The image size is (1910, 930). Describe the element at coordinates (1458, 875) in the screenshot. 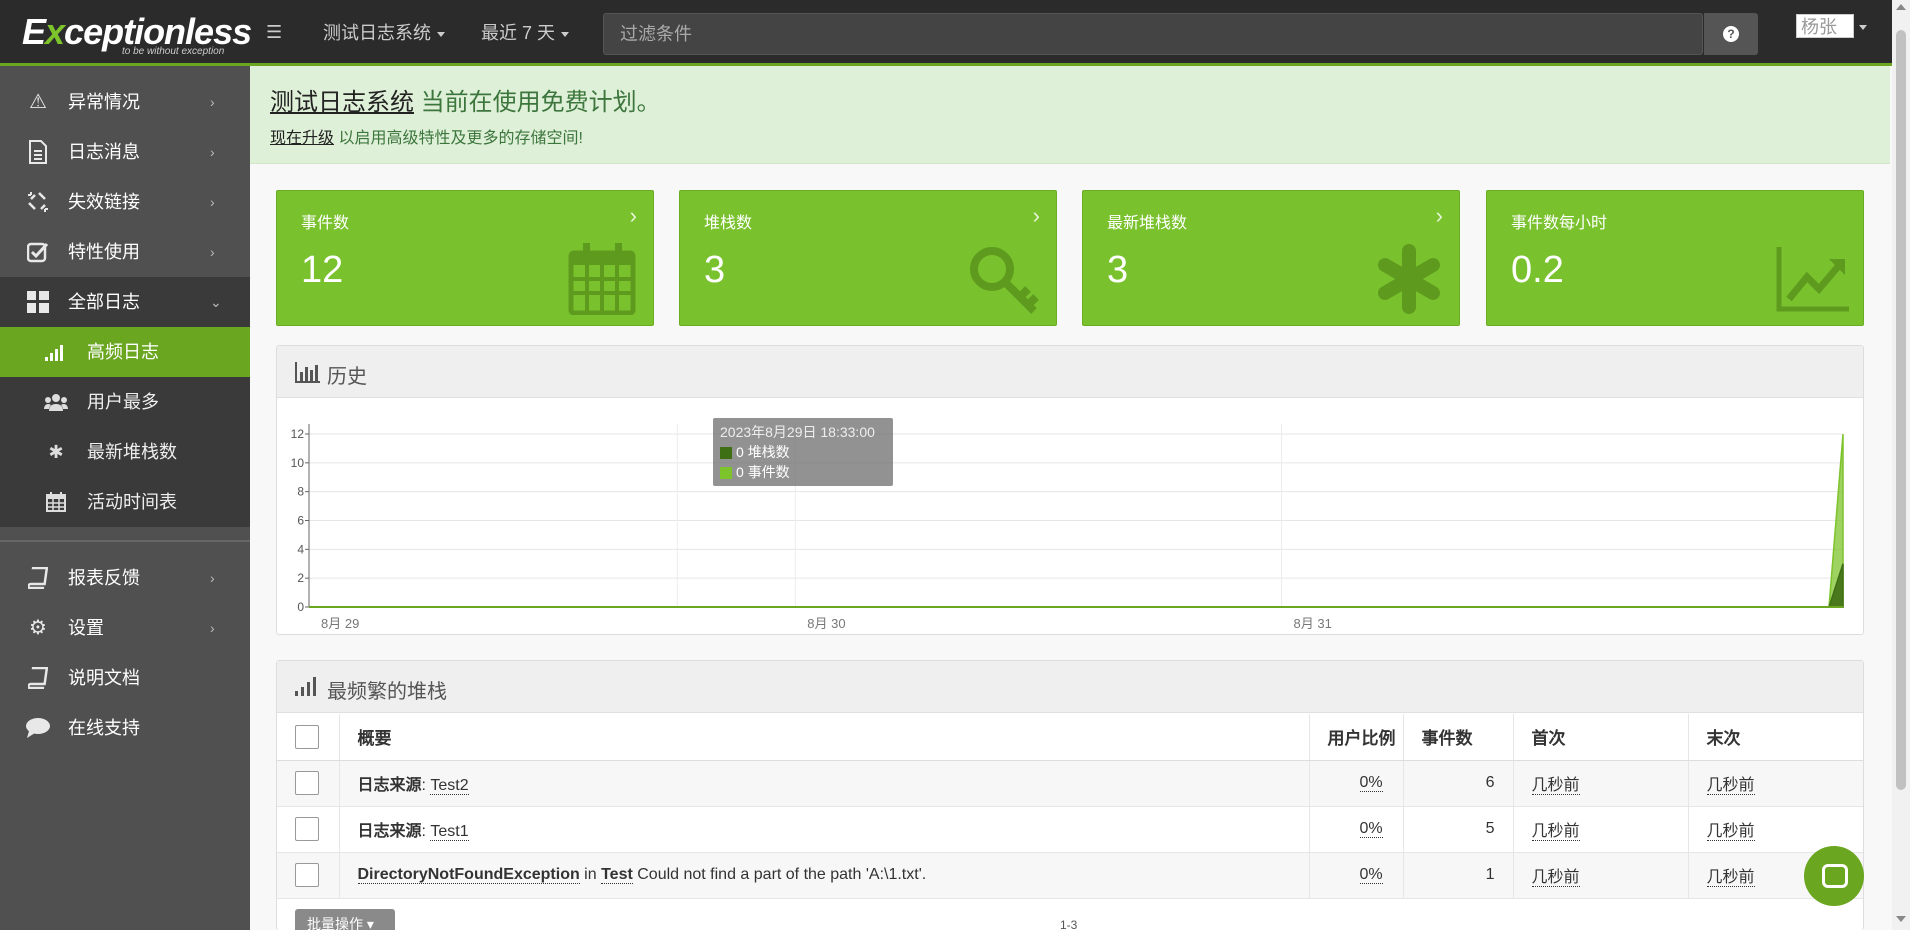

I see `events-count: 1` at that location.